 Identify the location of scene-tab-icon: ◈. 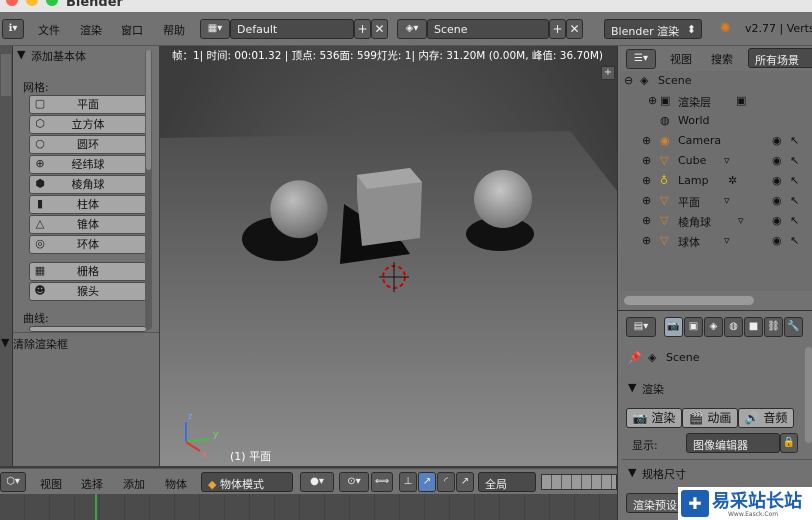
(713, 327).